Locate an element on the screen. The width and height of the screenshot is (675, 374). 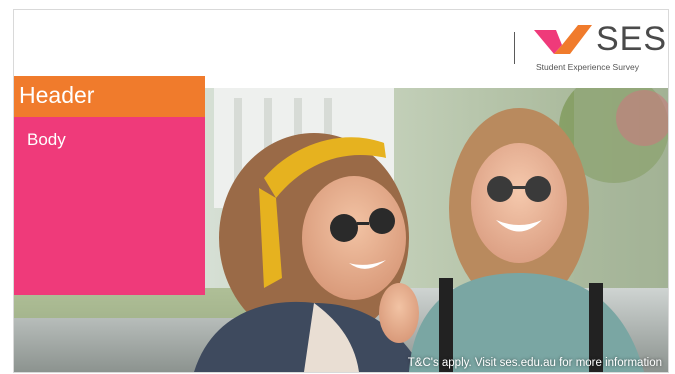
body-panel: Body is located at coordinates (109, 206).